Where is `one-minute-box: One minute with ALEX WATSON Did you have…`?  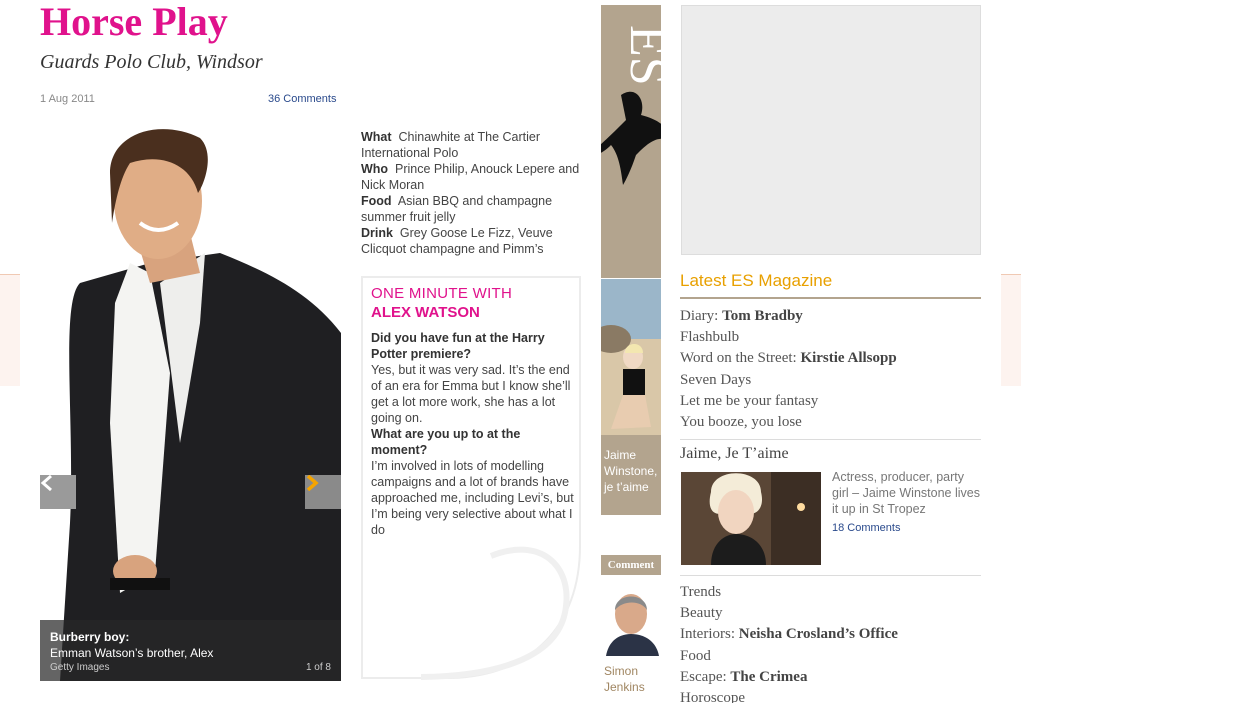 one-minute-box: One minute with ALEX WATSON Did you have… is located at coordinates (471, 478).